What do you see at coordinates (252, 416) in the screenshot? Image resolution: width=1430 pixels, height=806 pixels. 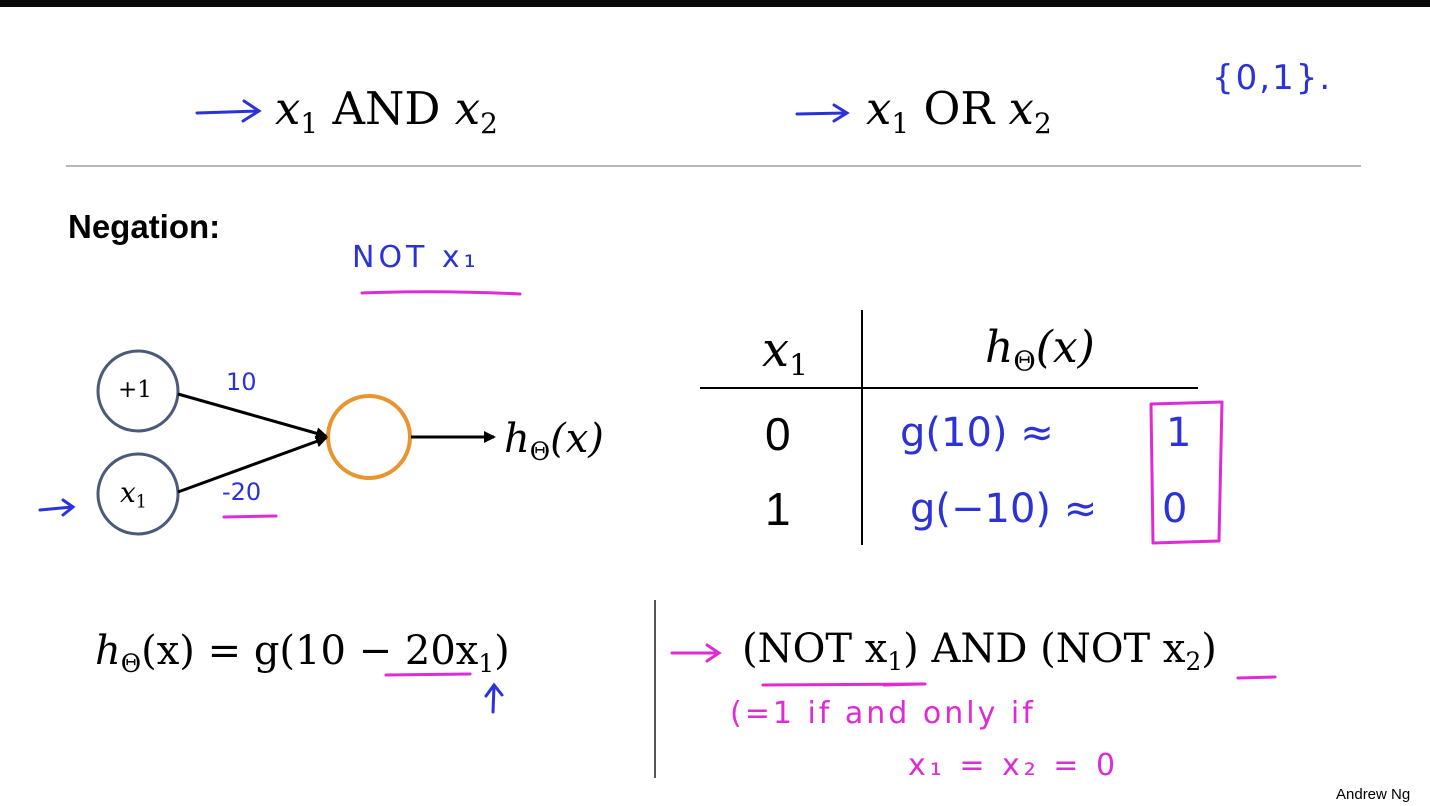 I see `edge-bias` at bounding box center [252, 416].